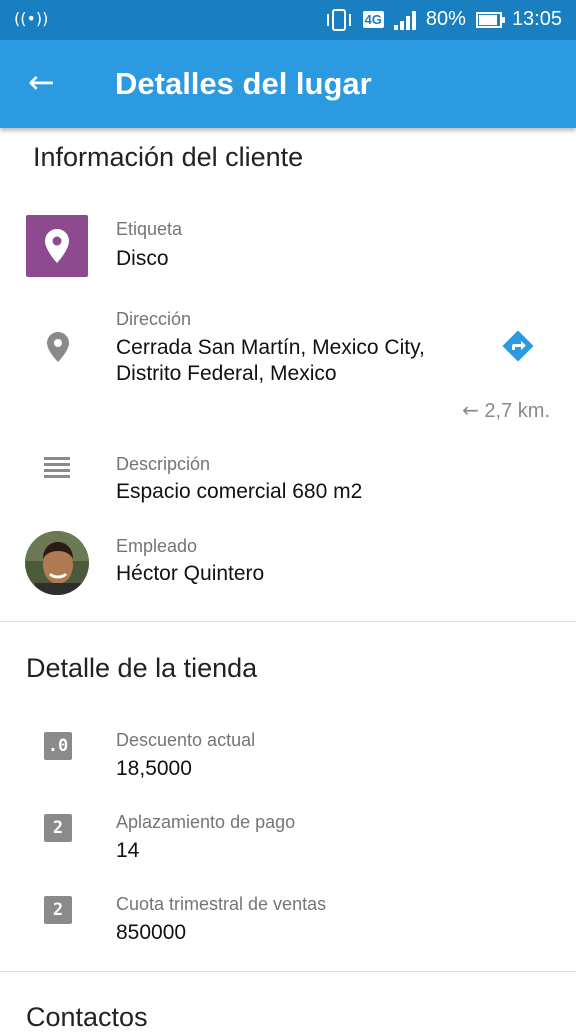 This screenshot has height=1033, width=576. I want to click on decimal-field-icon: .0, so click(58, 746).